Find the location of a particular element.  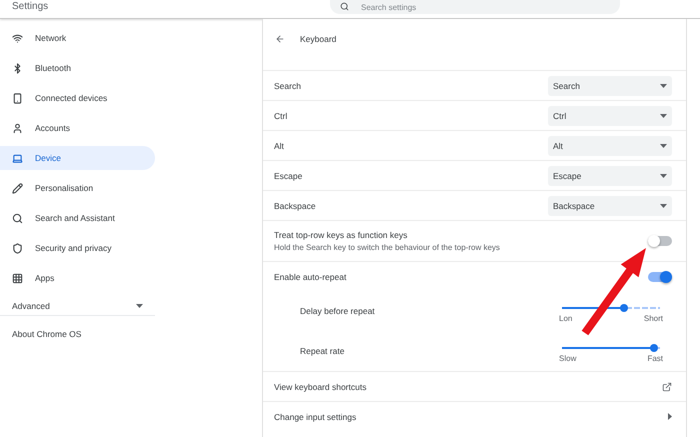

sidebar-item: Accounts is located at coordinates (77, 128).